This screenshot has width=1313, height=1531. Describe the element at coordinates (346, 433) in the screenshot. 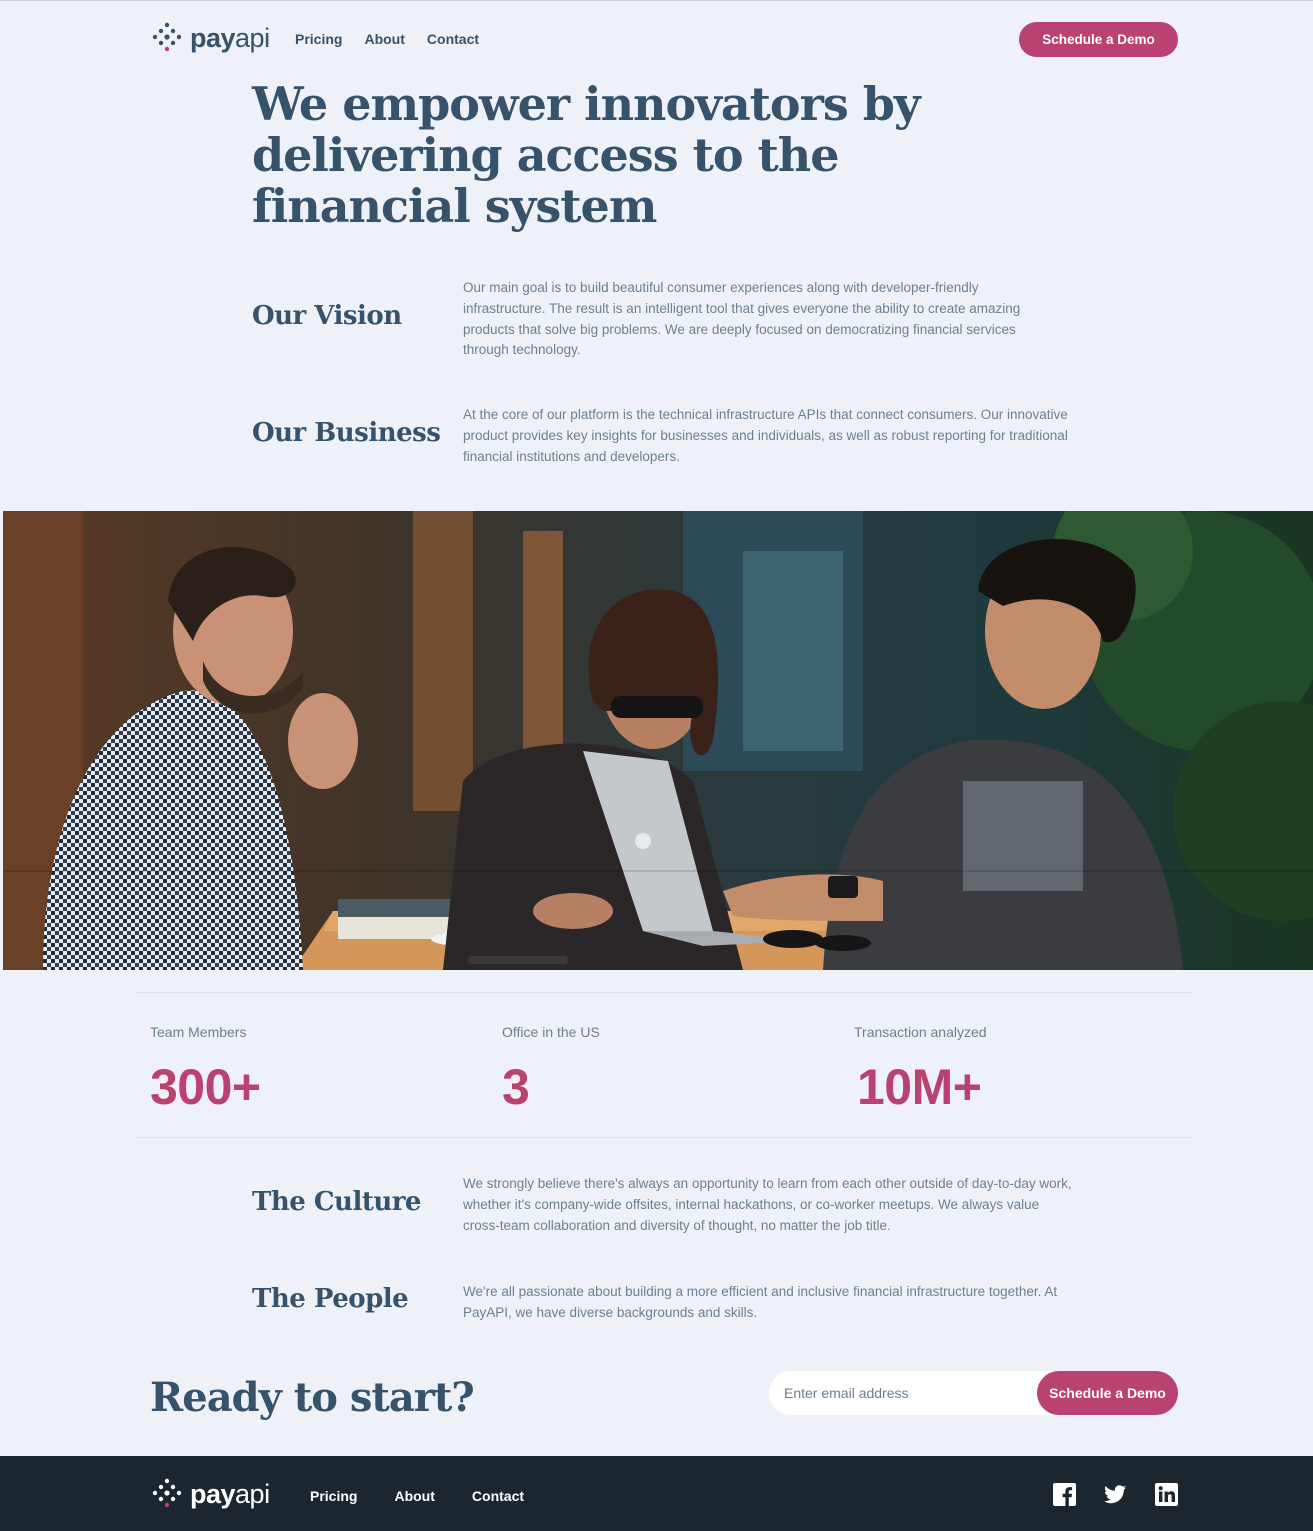

I see `business-heading: Our Business` at that location.